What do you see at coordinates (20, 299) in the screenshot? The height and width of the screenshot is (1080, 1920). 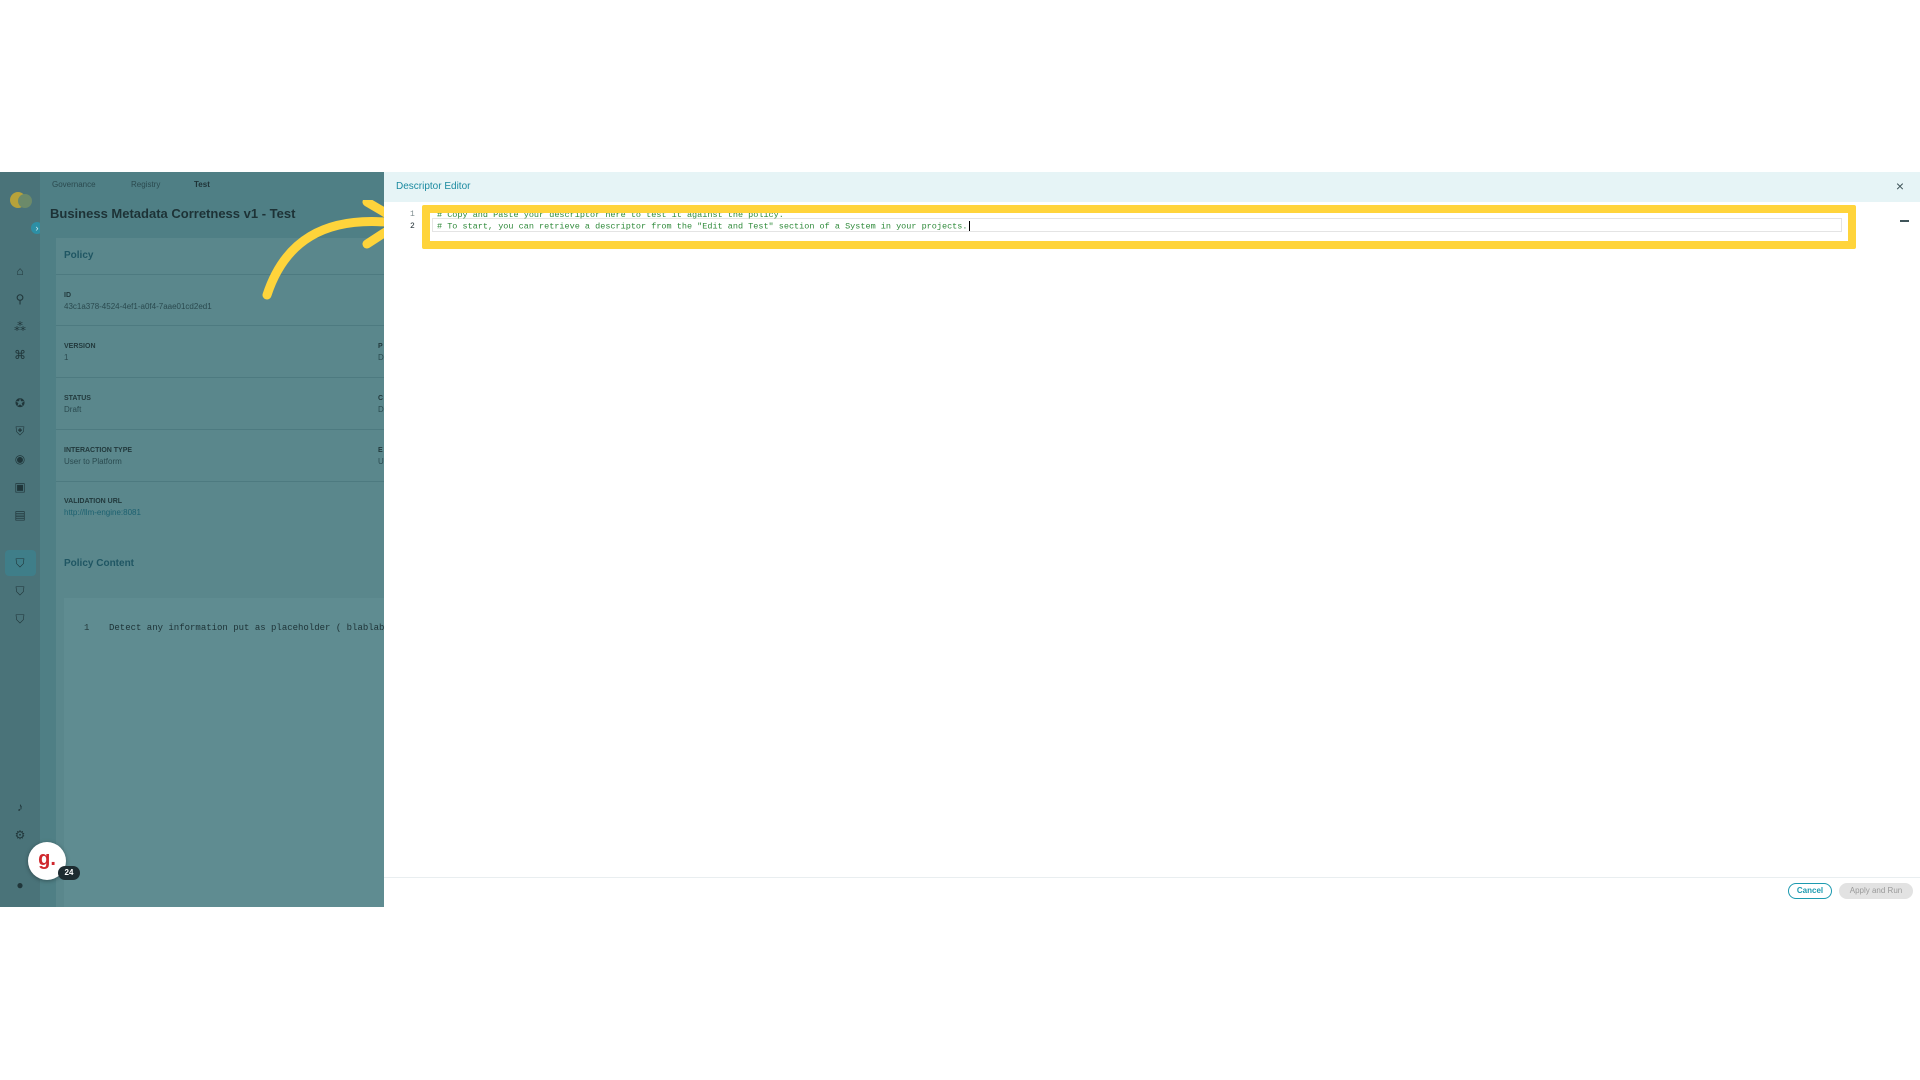 I see `search-icon: ⚲` at bounding box center [20, 299].